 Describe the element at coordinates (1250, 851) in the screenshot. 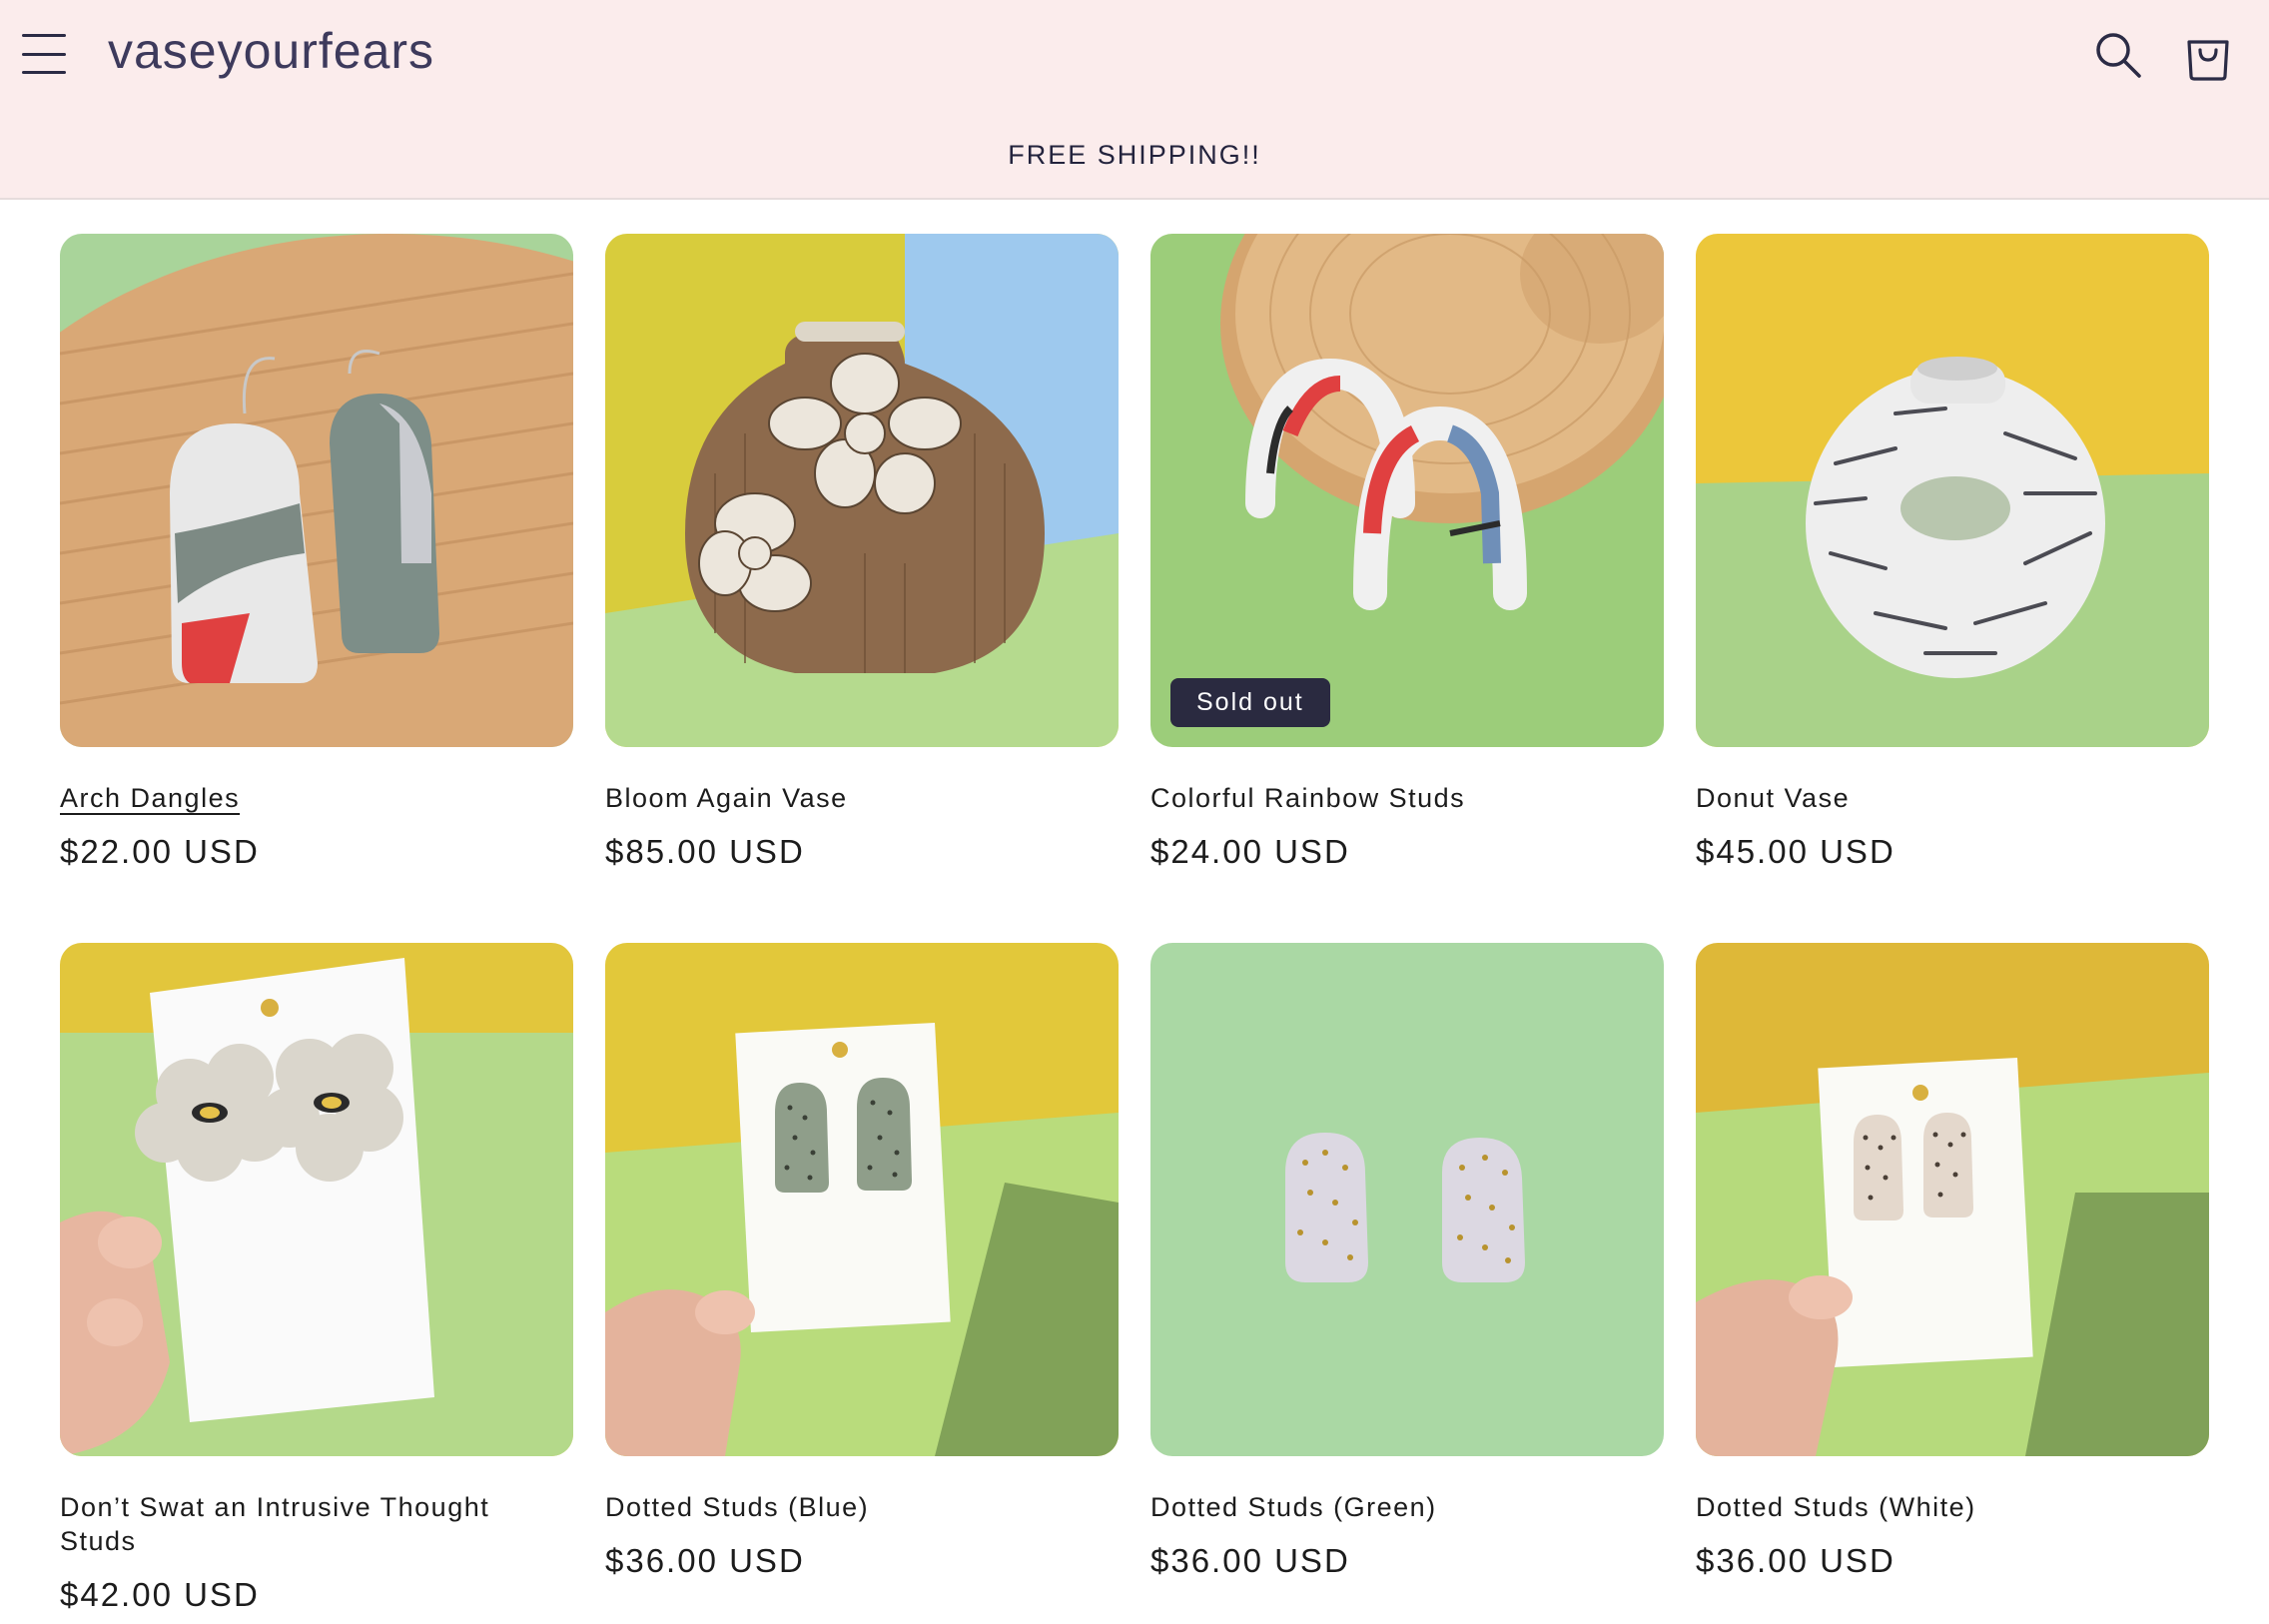

I see `product-price: $24.00 USD` at that location.